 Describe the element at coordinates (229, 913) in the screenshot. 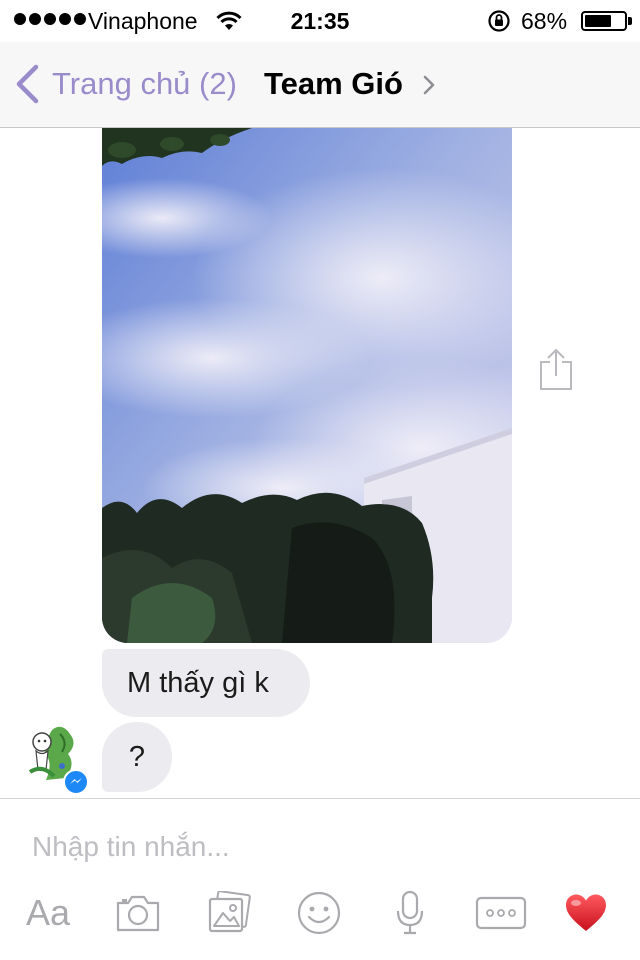

I see `gallery-icon` at that location.